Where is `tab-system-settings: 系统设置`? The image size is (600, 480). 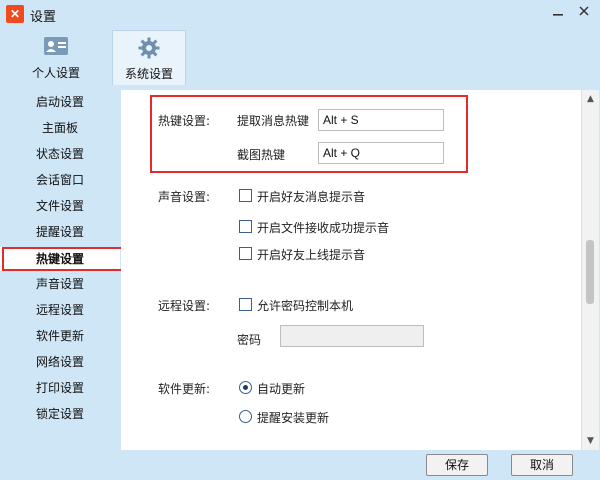
tab-system-settings: 系统设置 is located at coordinates (149, 57).